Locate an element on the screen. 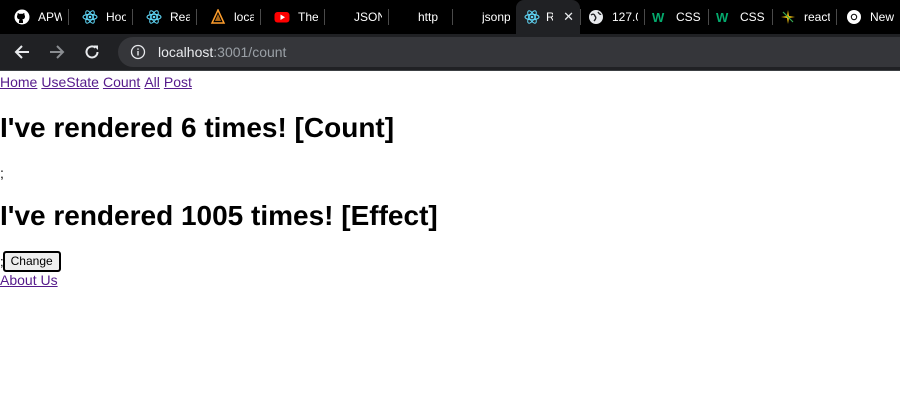 Image resolution: width=900 pixels, height=411 pixels. tab-css-2: W CSS is located at coordinates (740, 17).